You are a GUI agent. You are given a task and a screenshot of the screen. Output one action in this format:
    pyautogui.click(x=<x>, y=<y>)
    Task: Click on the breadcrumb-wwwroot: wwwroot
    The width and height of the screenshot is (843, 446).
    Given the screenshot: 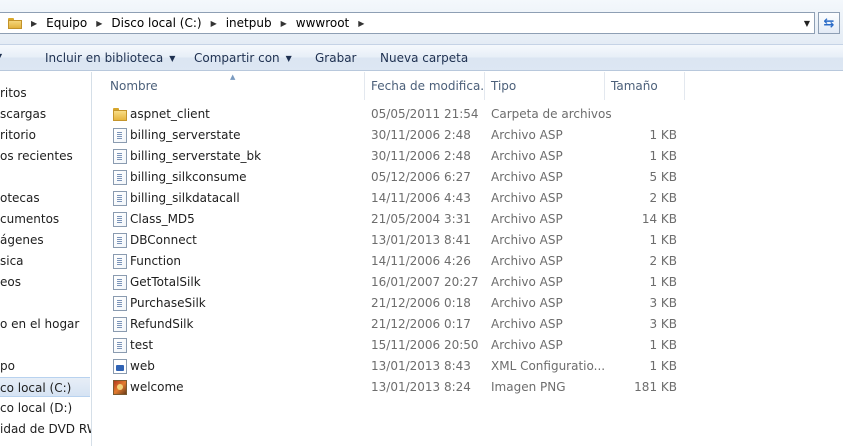 What is the action you would take?
    pyautogui.click(x=323, y=23)
    